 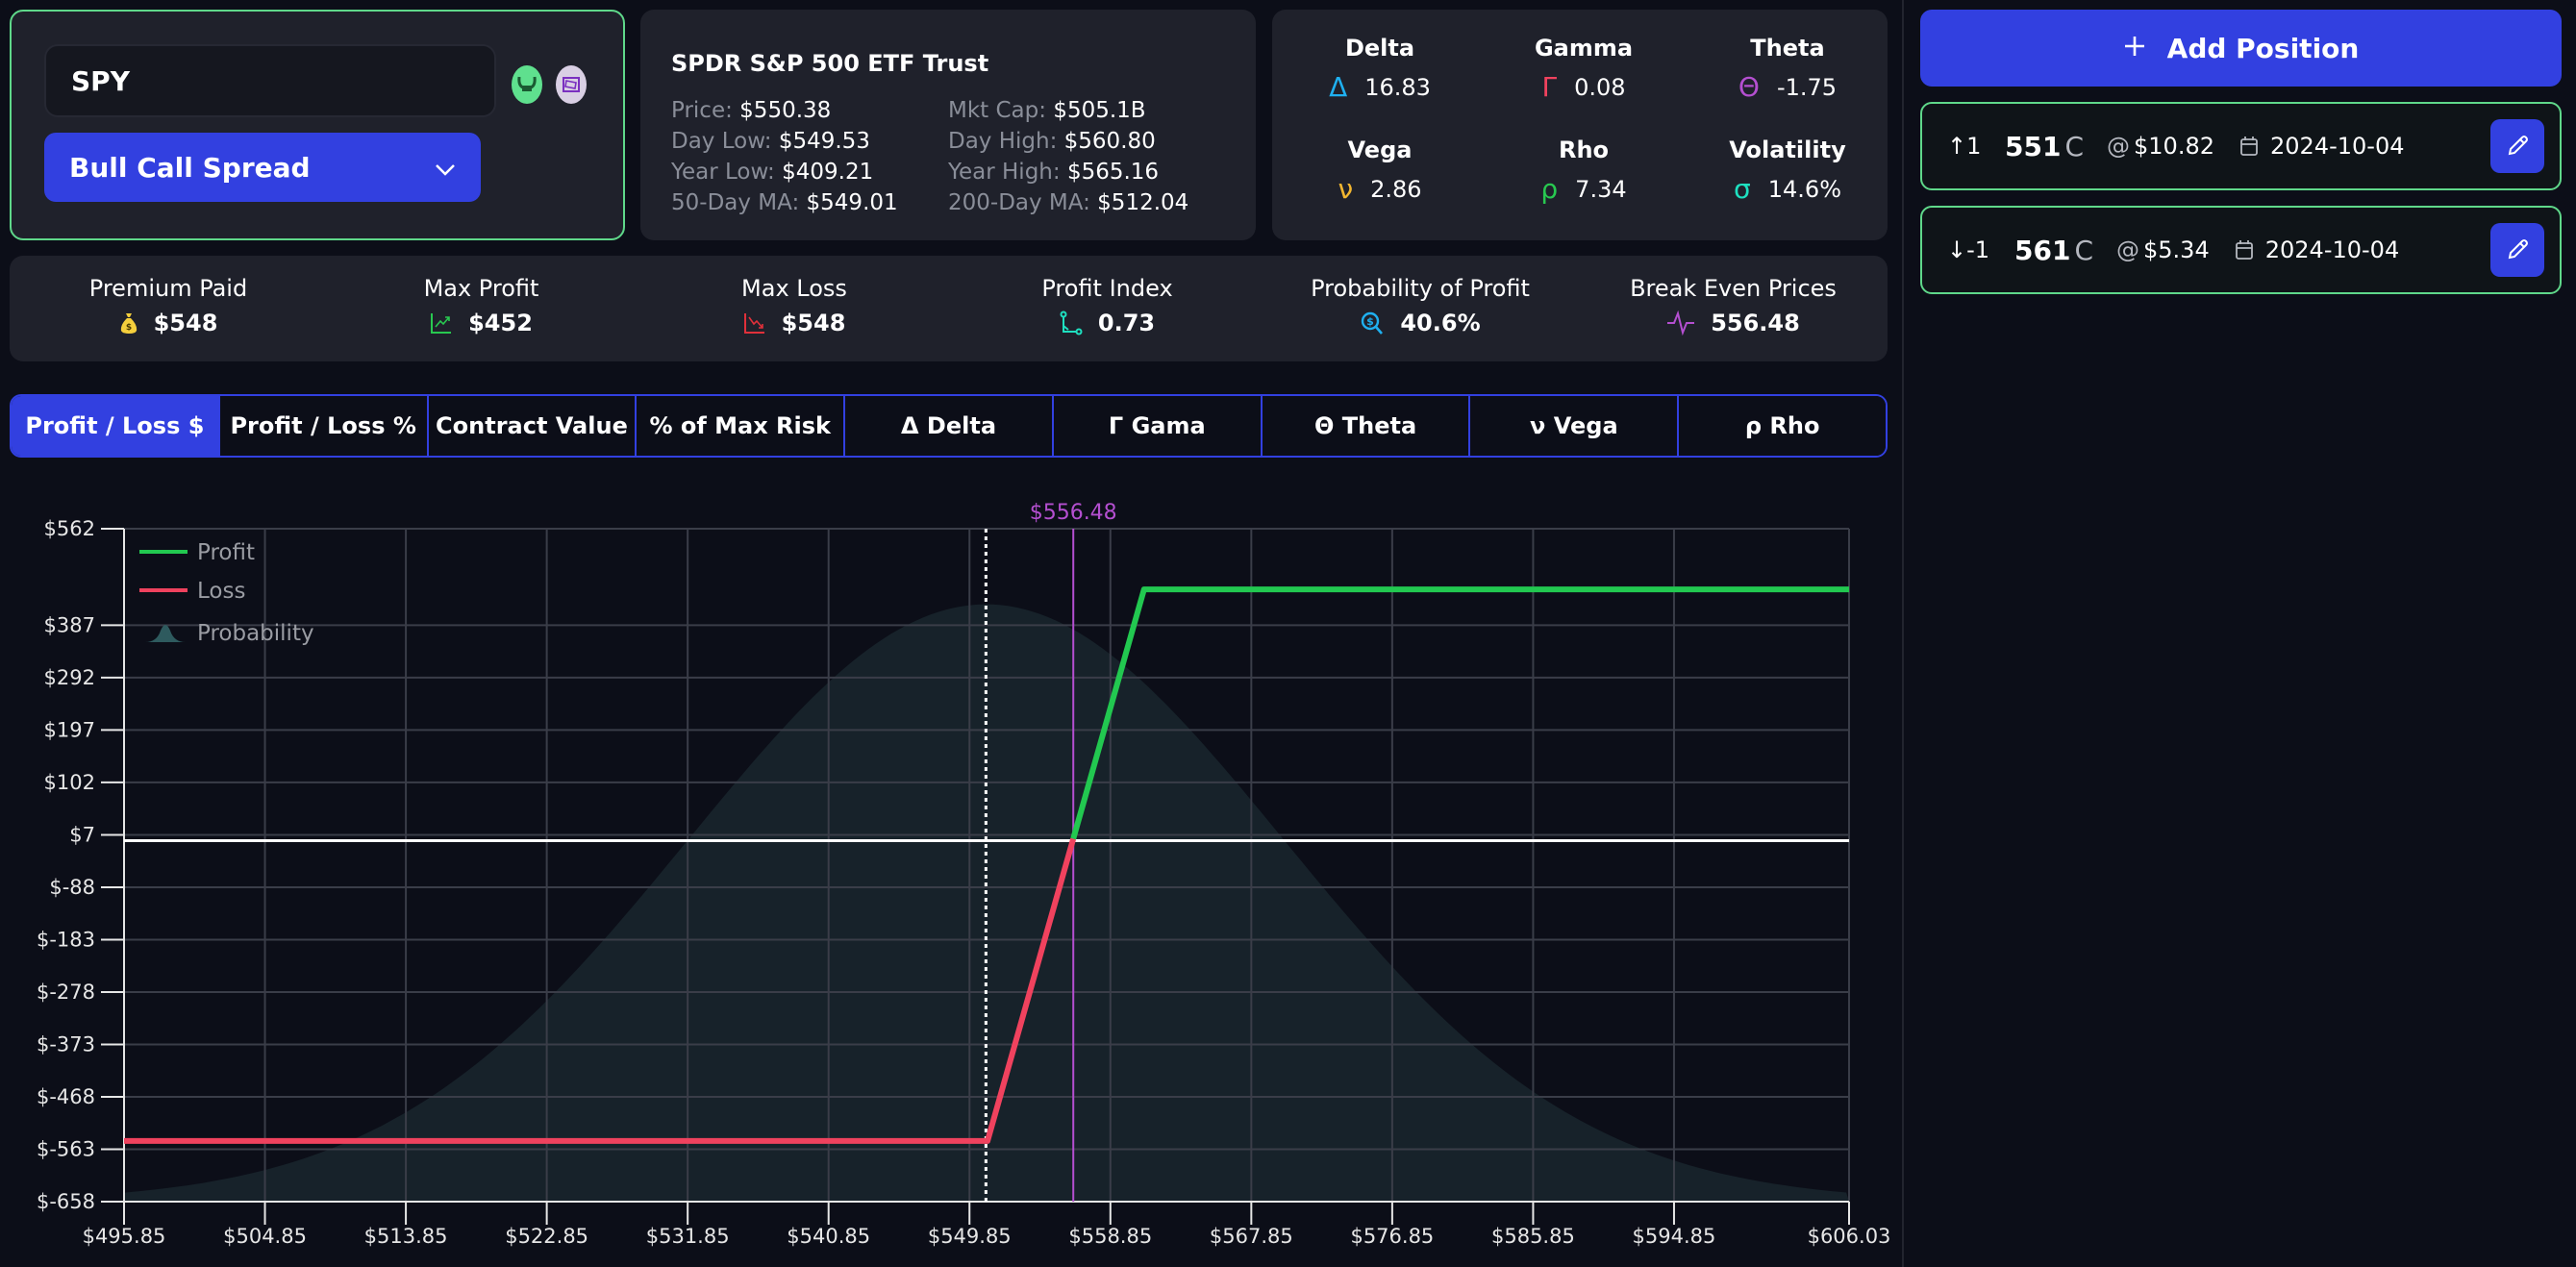 I want to click on gamma-symbol-icon: Γ, so click(x=1549, y=87).